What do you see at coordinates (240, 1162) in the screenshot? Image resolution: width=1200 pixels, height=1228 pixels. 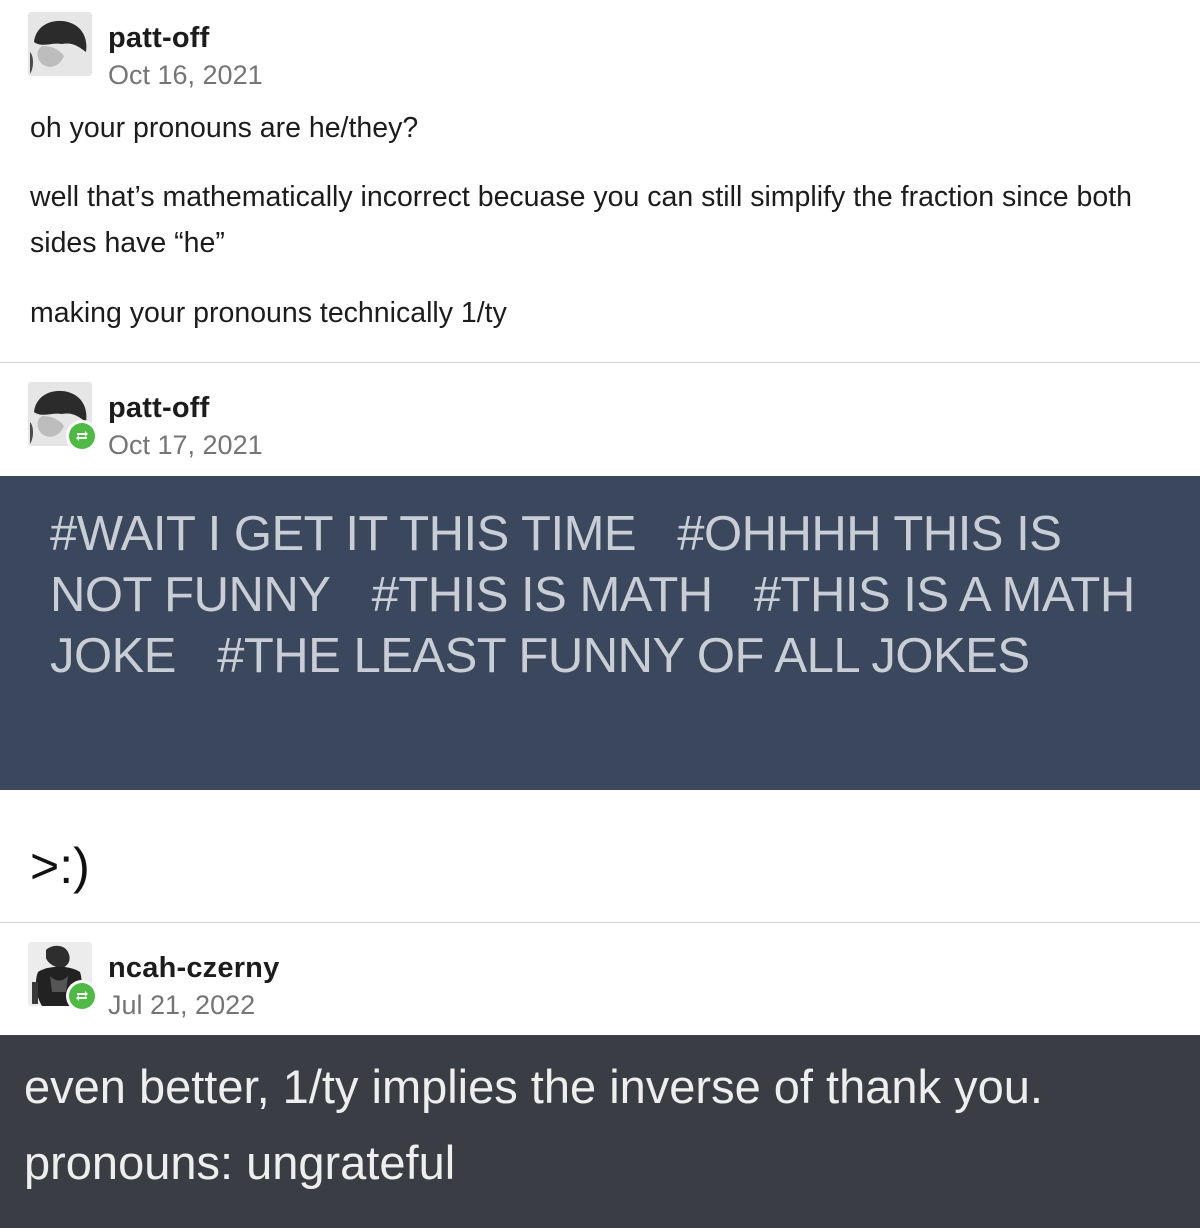 I see `comment-line: pronouns: ungrateful` at bounding box center [240, 1162].